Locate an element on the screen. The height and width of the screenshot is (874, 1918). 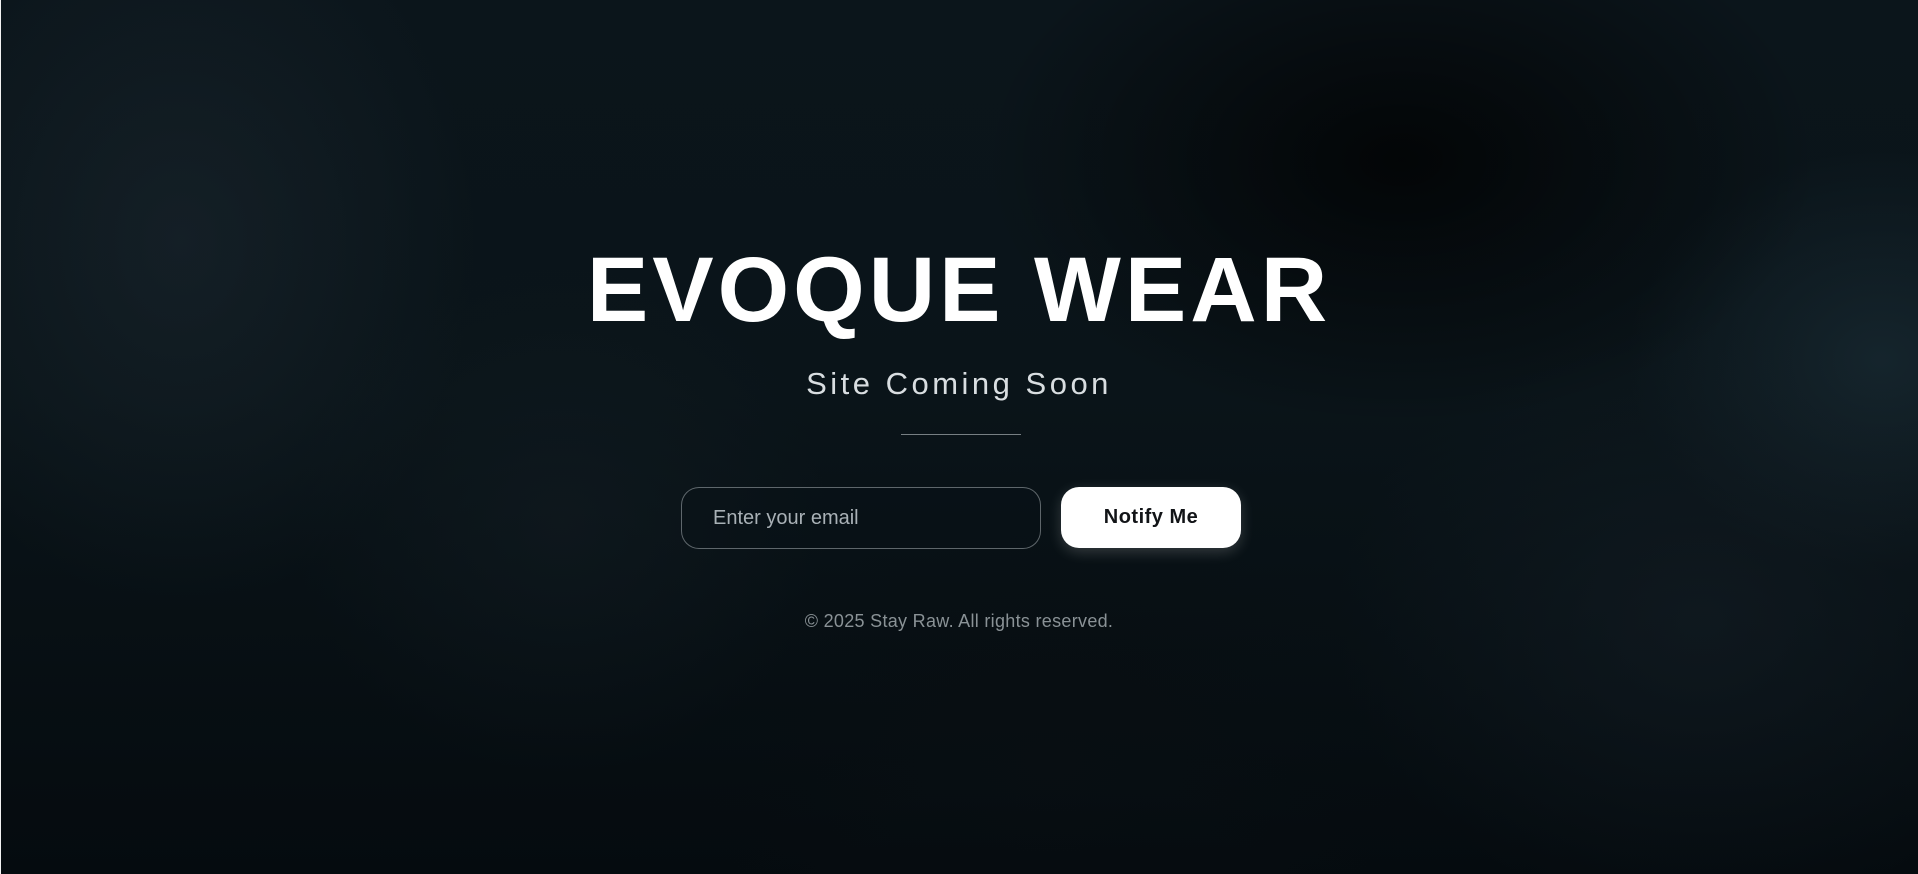
notify-me-button: Notify Me is located at coordinates (1151, 517).